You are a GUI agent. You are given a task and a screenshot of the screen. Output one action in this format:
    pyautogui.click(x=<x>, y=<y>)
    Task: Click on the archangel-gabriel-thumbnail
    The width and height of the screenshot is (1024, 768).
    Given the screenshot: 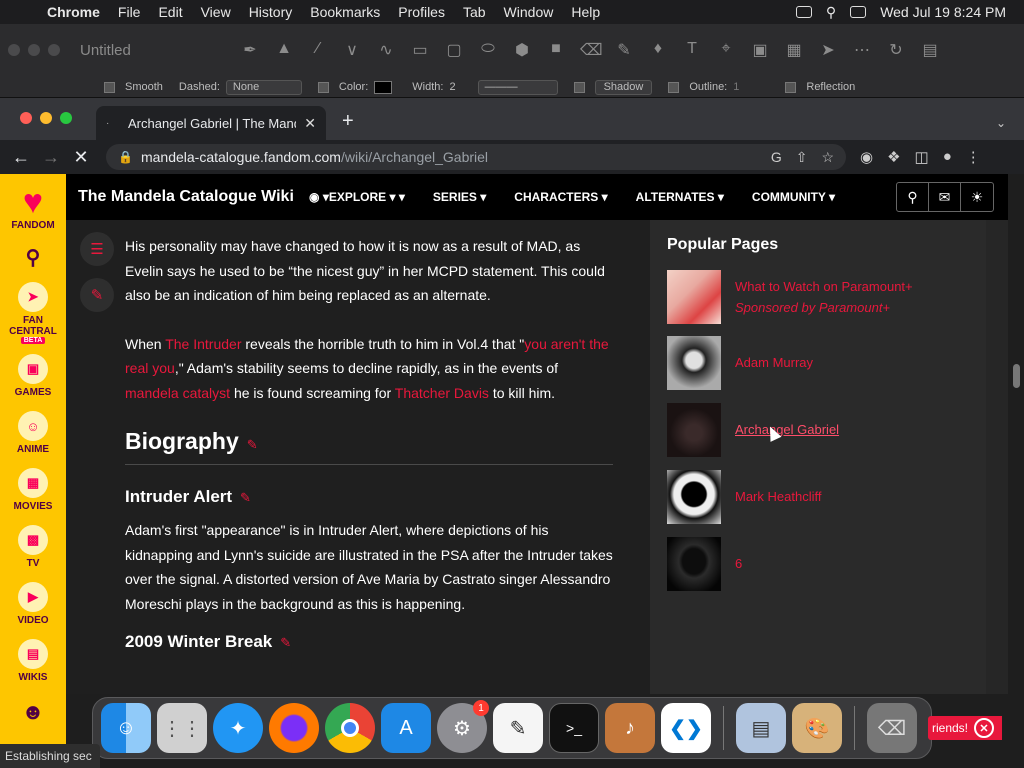 What is the action you would take?
    pyautogui.click(x=694, y=430)
    